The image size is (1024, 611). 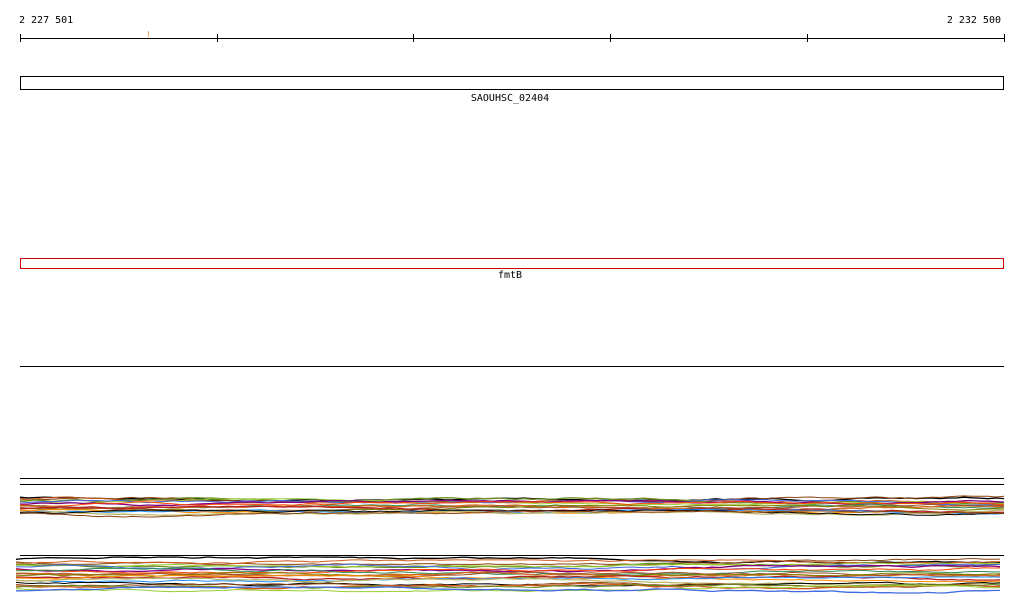 I want to click on feature-track-gene: SAOUHSC_02404, so click(x=512, y=90).